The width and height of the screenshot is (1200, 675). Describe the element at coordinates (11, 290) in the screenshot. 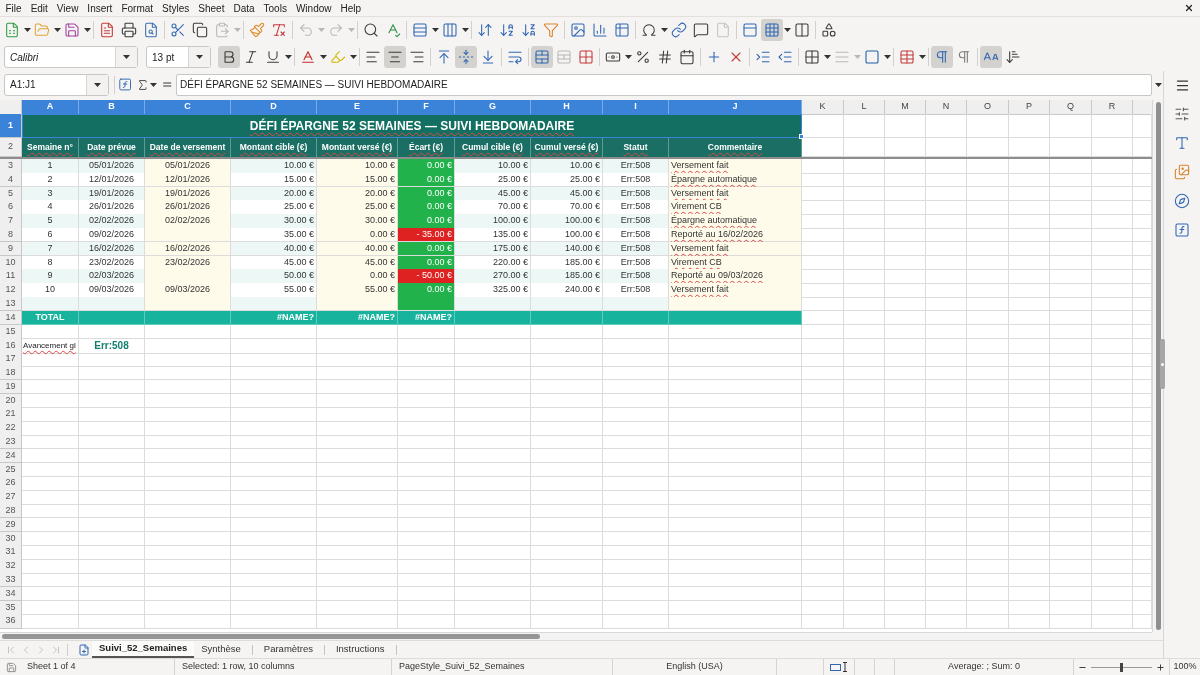

I see `row-header: 12` at that location.